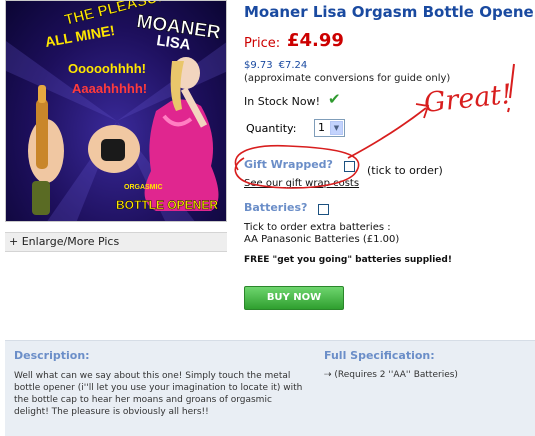 The height and width of the screenshot is (436, 535). What do you see at coordinates (275, 65) in the screenshot?
I see `currency-conversions: $9.73 €7.24` at bounding box center [275, 65].